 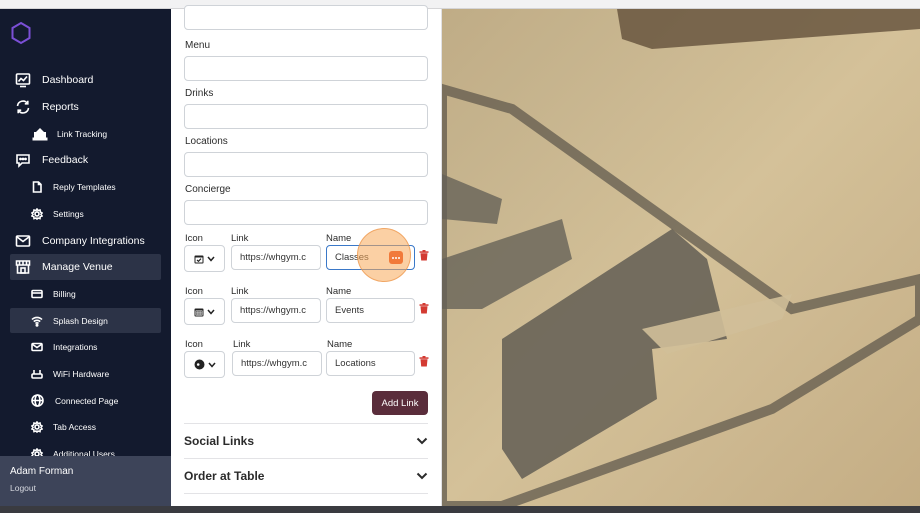 I want to click on sidebar-item-label: Company Integrations, so click(x=93, y=241).